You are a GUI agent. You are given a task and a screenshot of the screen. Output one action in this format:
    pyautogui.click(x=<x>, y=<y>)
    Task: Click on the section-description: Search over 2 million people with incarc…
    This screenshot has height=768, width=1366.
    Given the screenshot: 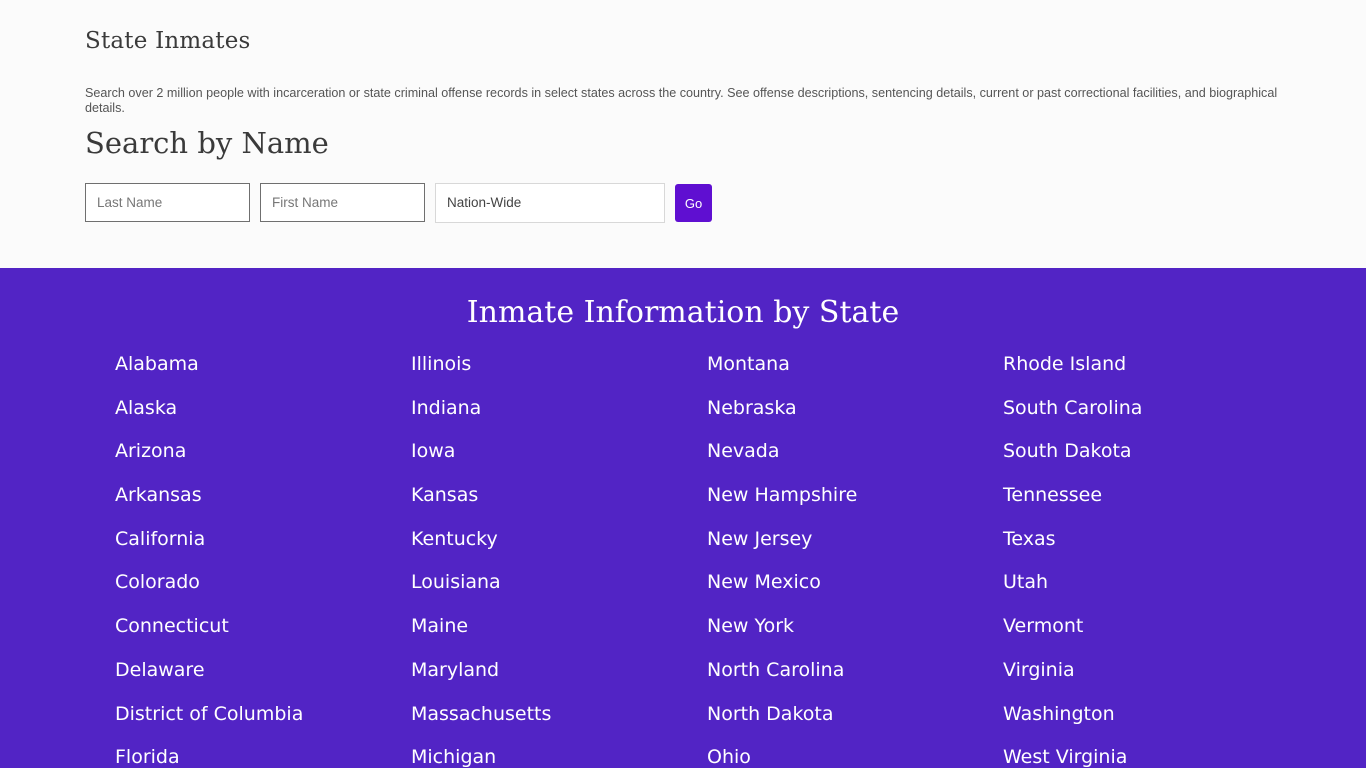 What is the action you would take?
    pyautogui.click(x=681, y=100)
    